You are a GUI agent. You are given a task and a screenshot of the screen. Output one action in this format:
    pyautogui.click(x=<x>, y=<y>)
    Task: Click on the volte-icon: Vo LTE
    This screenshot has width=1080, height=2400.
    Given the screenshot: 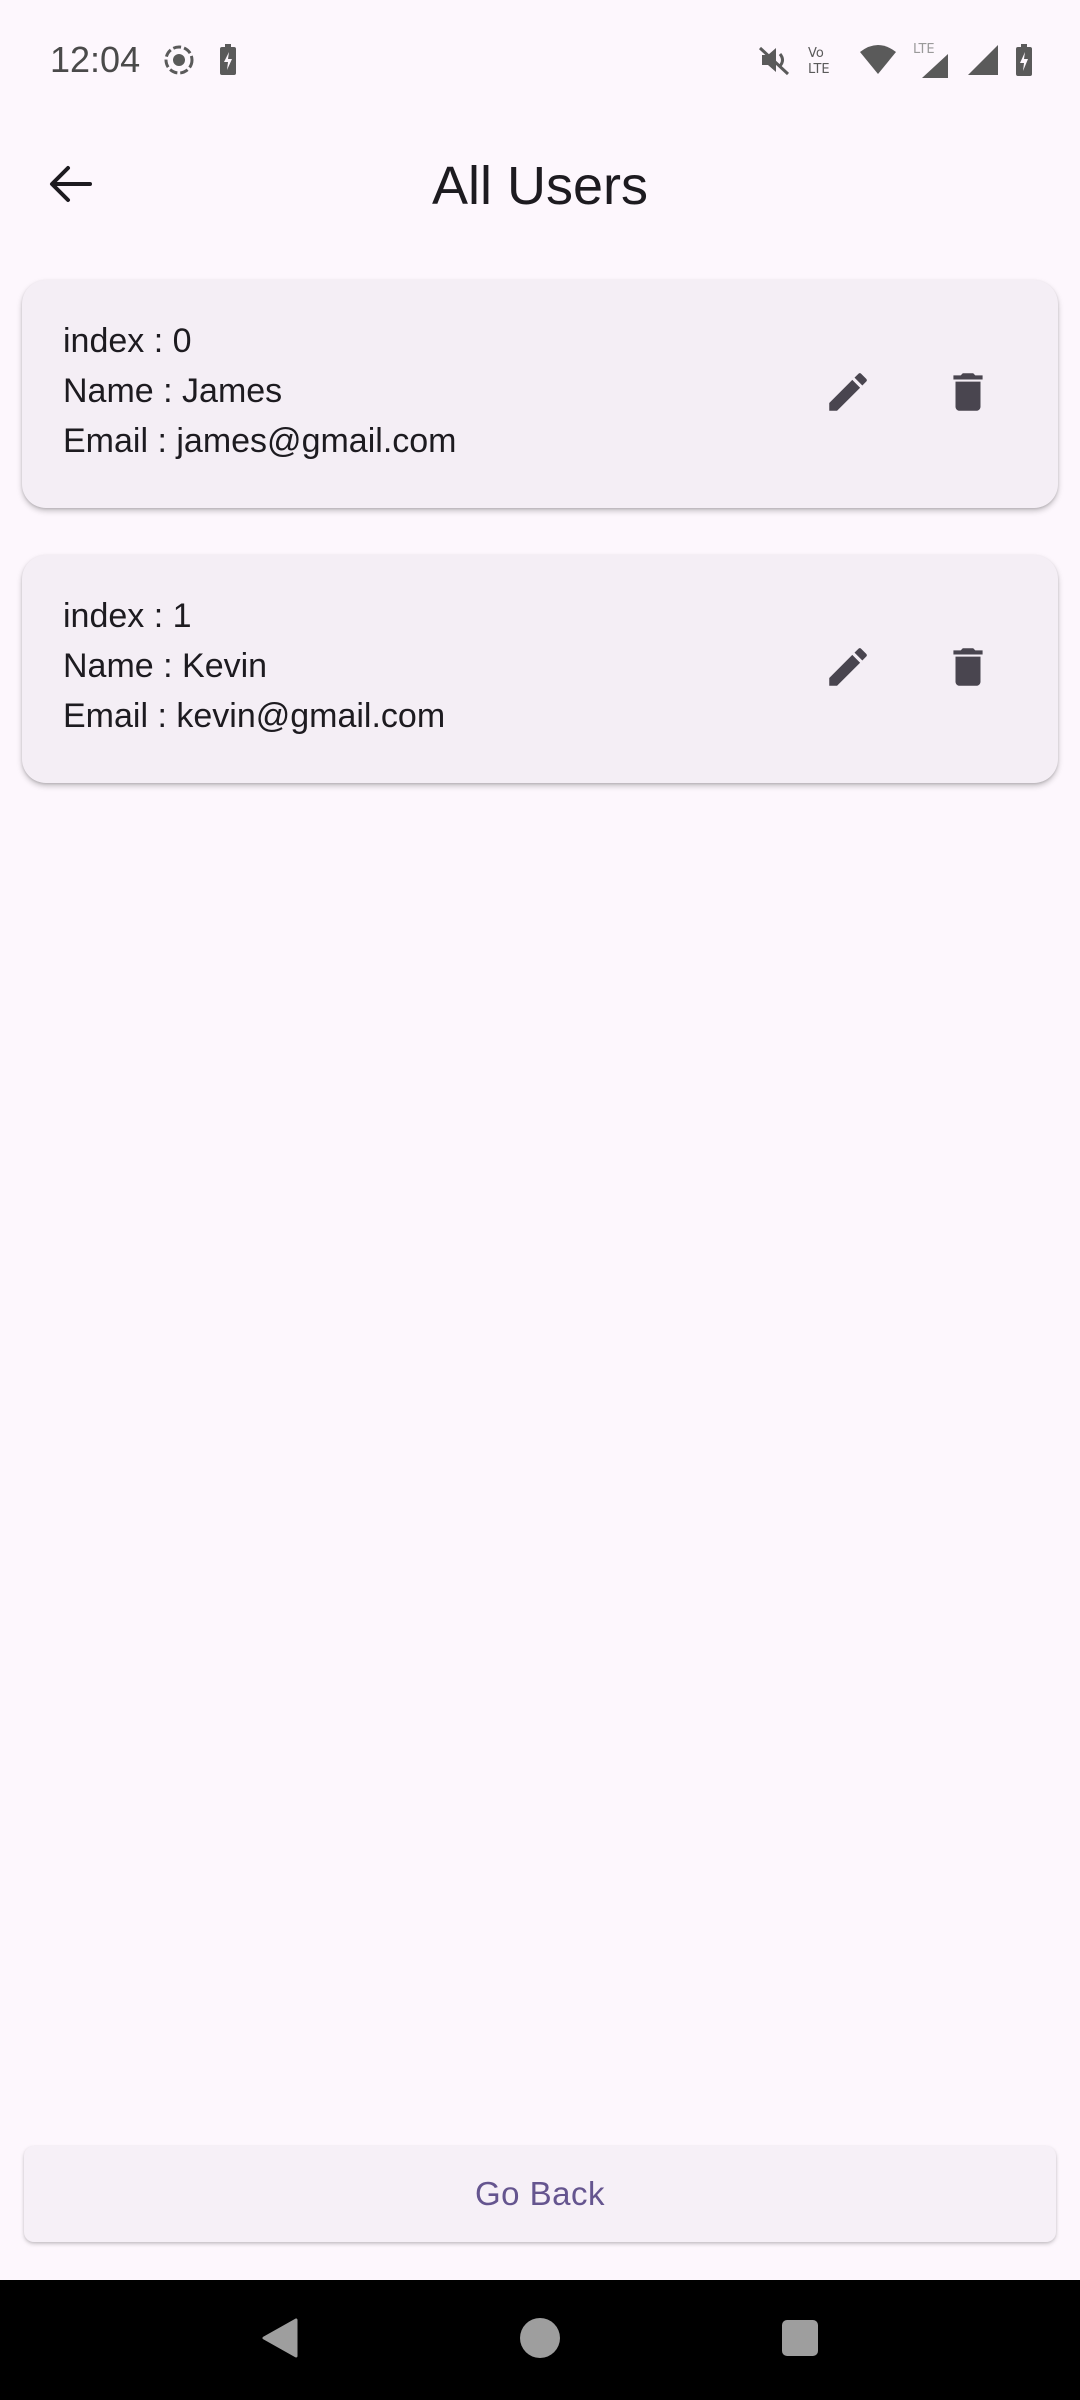 What is the action you would take?
    pyautogui.click(x=825, y=60)
    